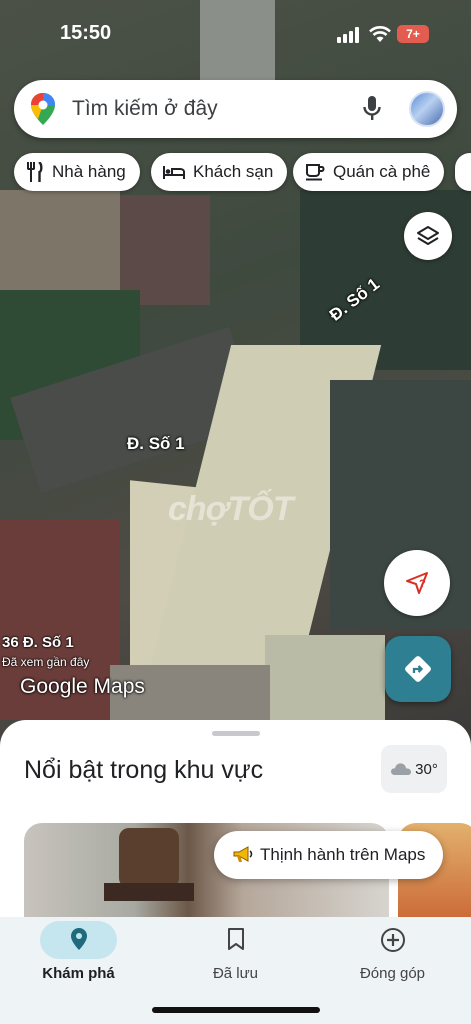 The image size is (471, 1024). Describe the element at coordinates (38, 642) in the screenshot. I see `place-label: 36 Đ. Số 1` at that location.